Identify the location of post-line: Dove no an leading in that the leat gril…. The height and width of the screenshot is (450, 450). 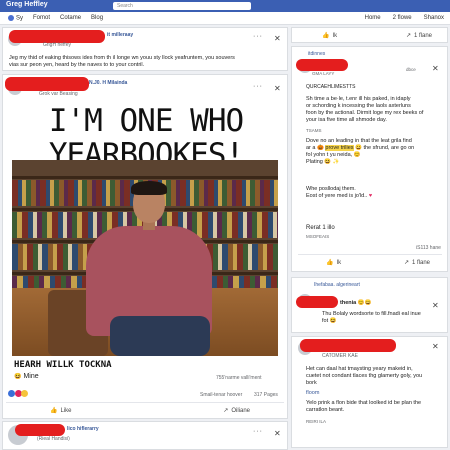
(359, 141).